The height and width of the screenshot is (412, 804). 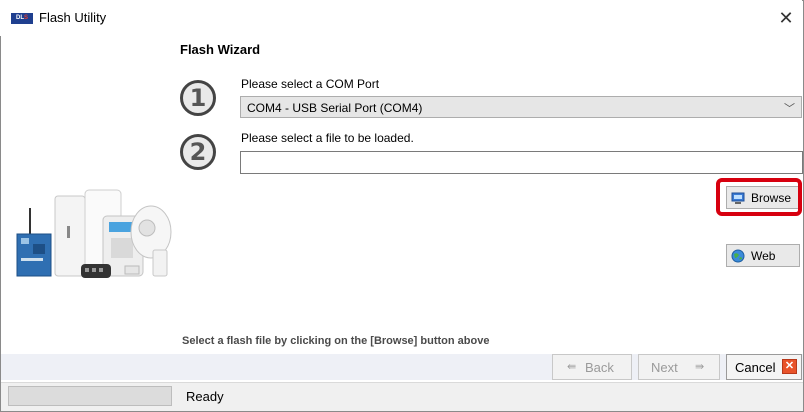 I want to click on web-label: Web, so click(x=763, y=256).